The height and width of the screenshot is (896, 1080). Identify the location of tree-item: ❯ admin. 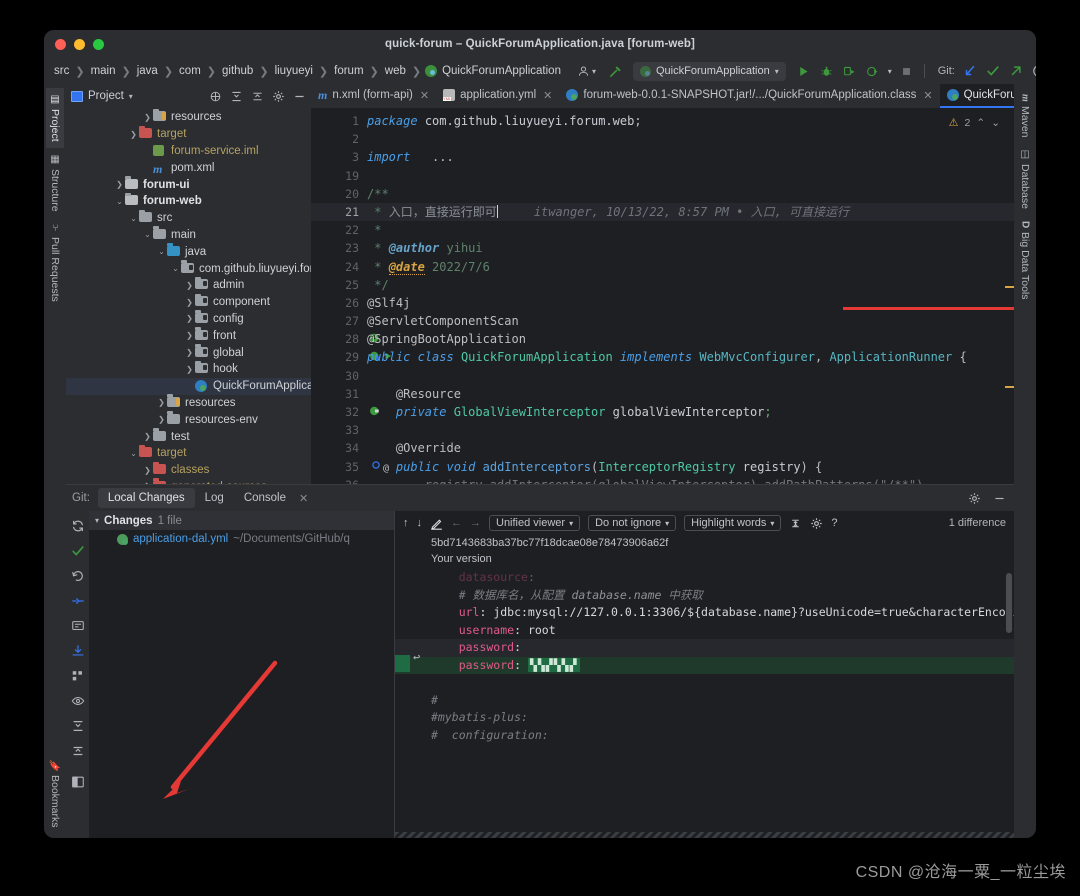
(188, 285).